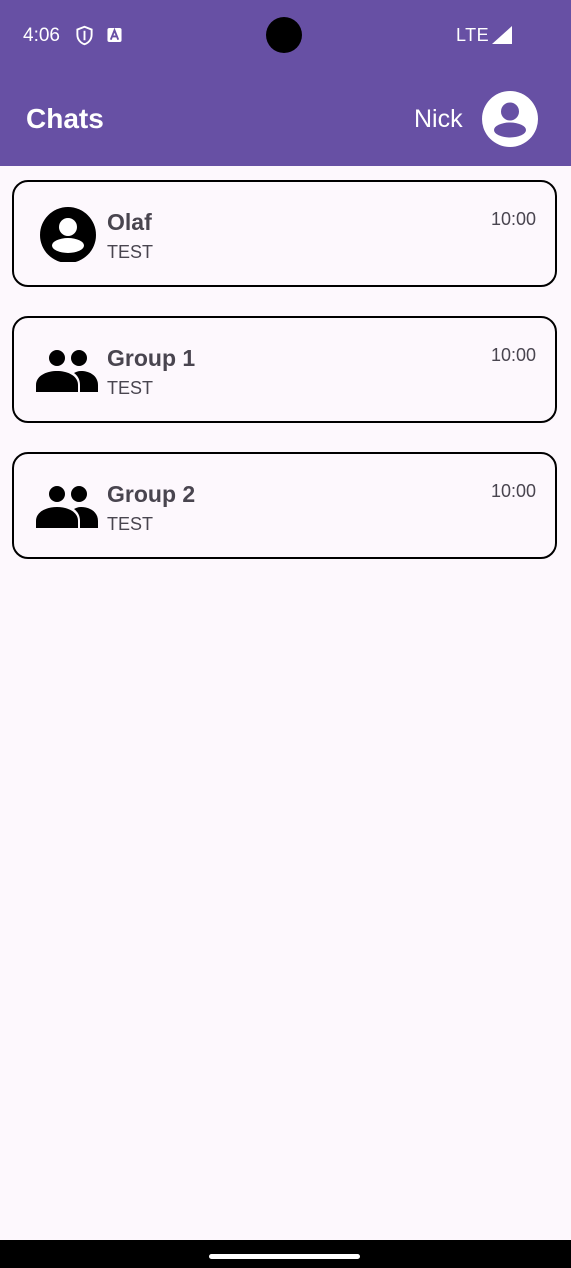  I want to click on chat-name: Group 1, so click(151, 358).